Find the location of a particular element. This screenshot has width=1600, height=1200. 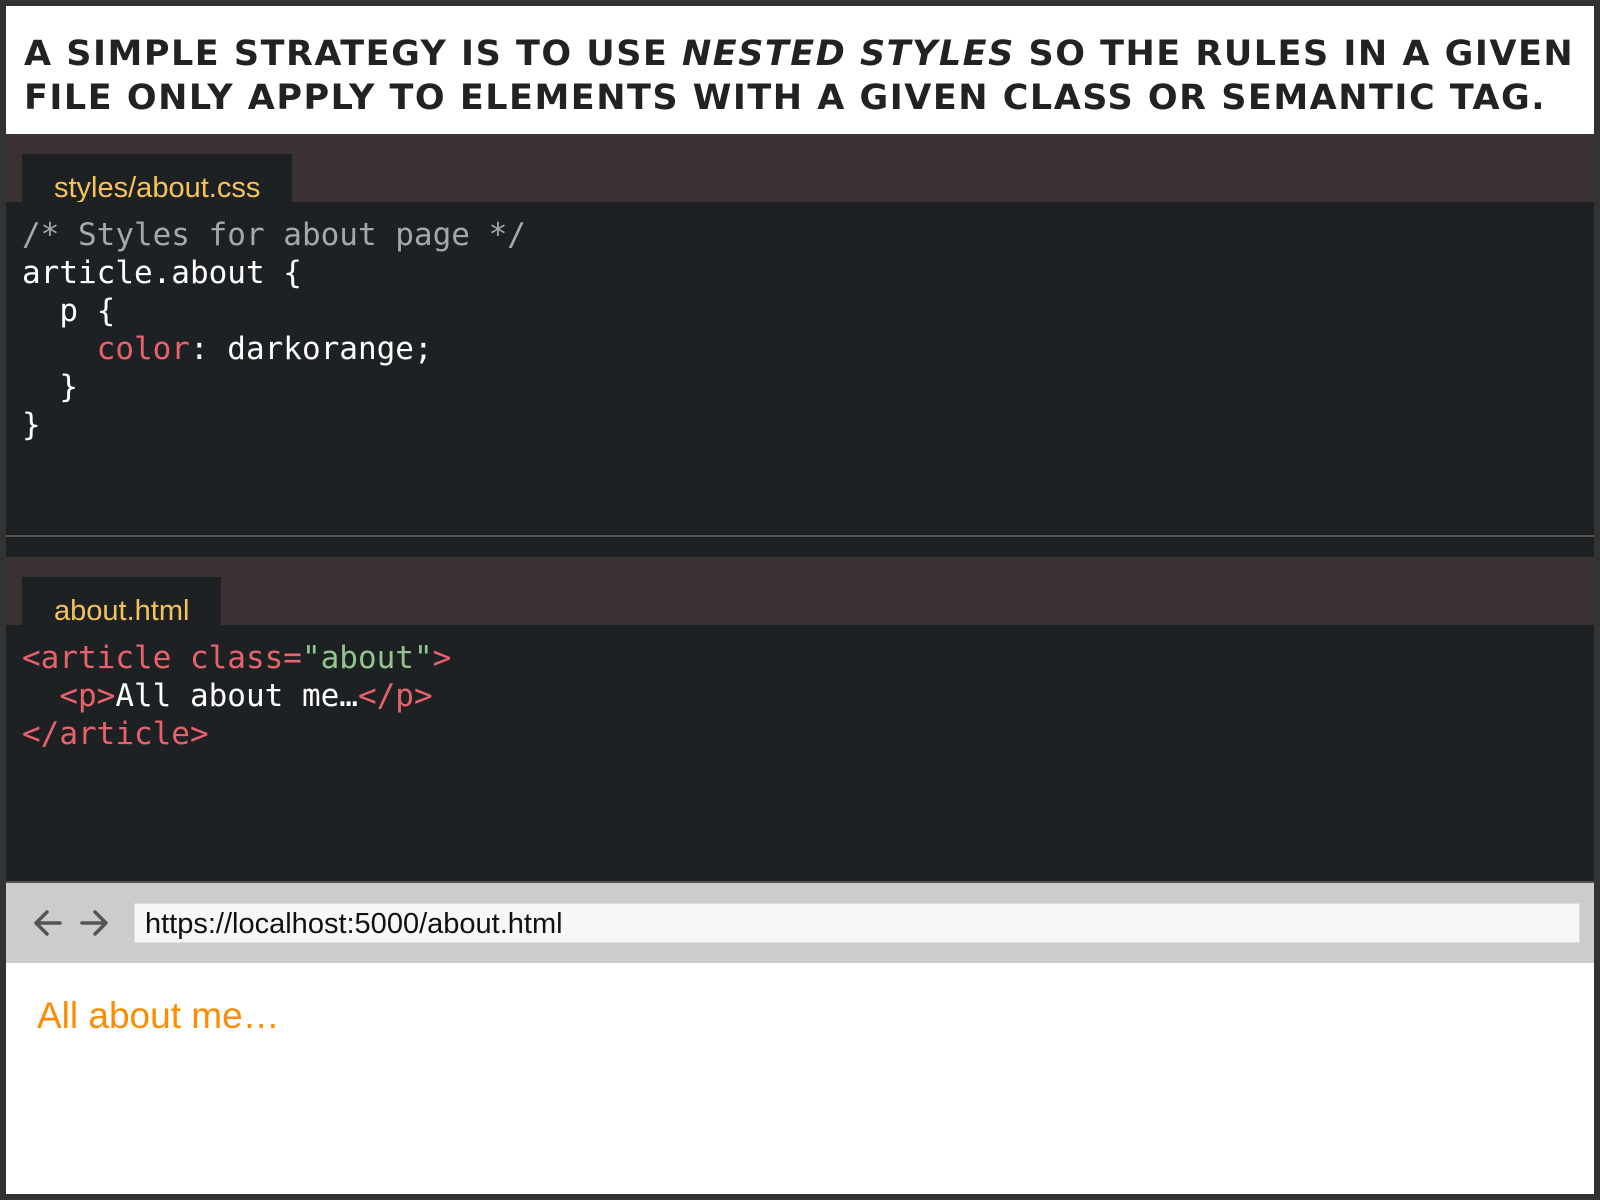

css-close-inner: } is located at coordinates (50, 387).